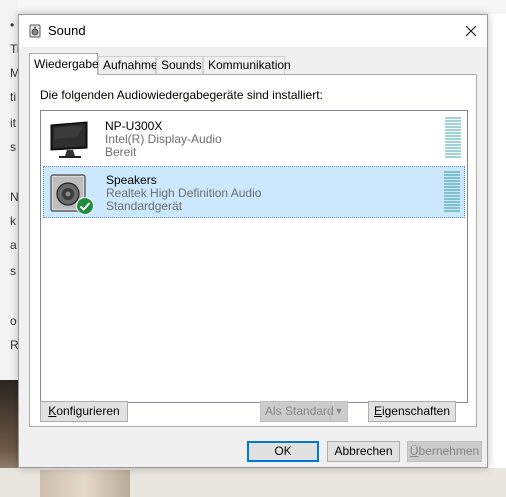  Describe the element at coordinates (85, 483) in the screenshot. I see `background-image-strip` at that location.